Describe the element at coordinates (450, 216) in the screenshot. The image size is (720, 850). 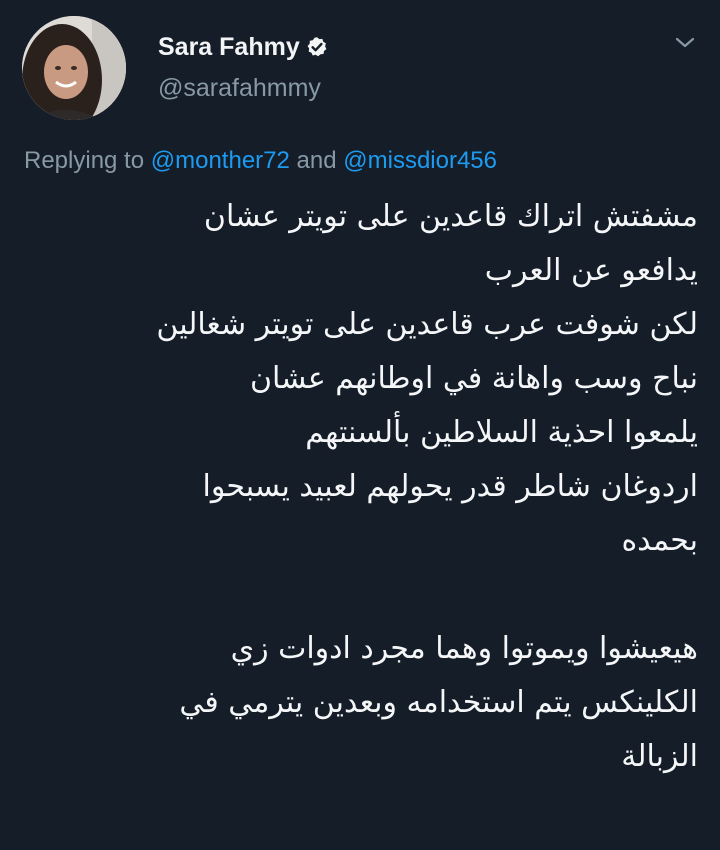
I see `tweet-line: مشفتش اتراك قاعدين على تويتر عشان` at that location.